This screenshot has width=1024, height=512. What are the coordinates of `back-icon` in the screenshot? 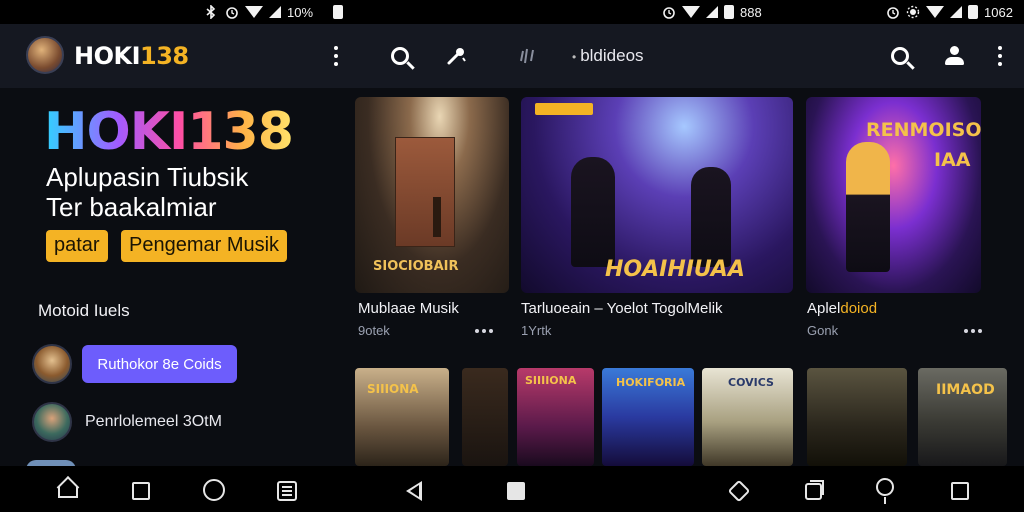 It's located at (414, 491).